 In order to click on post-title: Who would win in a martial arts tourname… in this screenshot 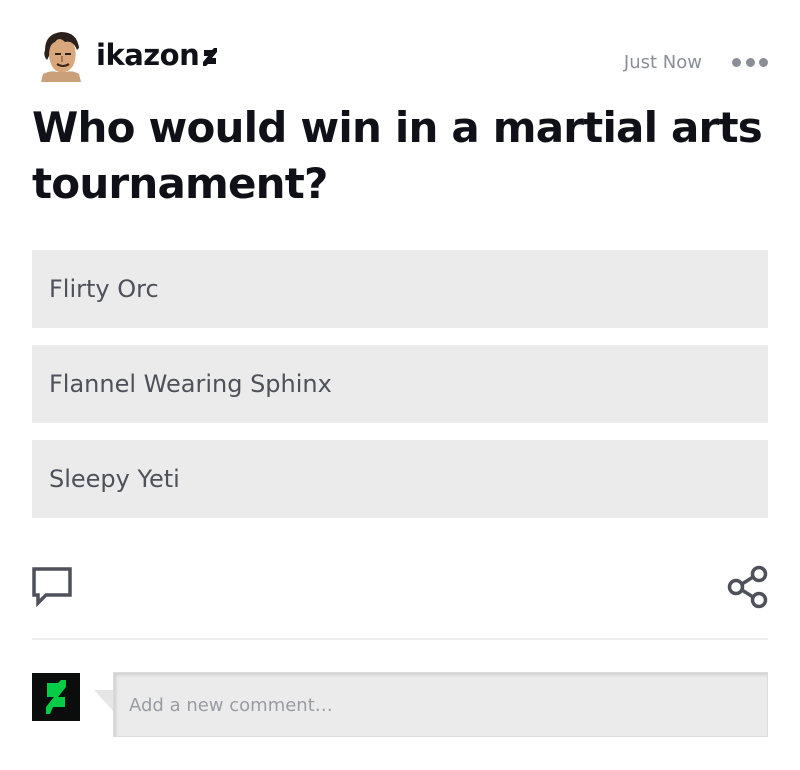, I will do `click(397, 155)`.